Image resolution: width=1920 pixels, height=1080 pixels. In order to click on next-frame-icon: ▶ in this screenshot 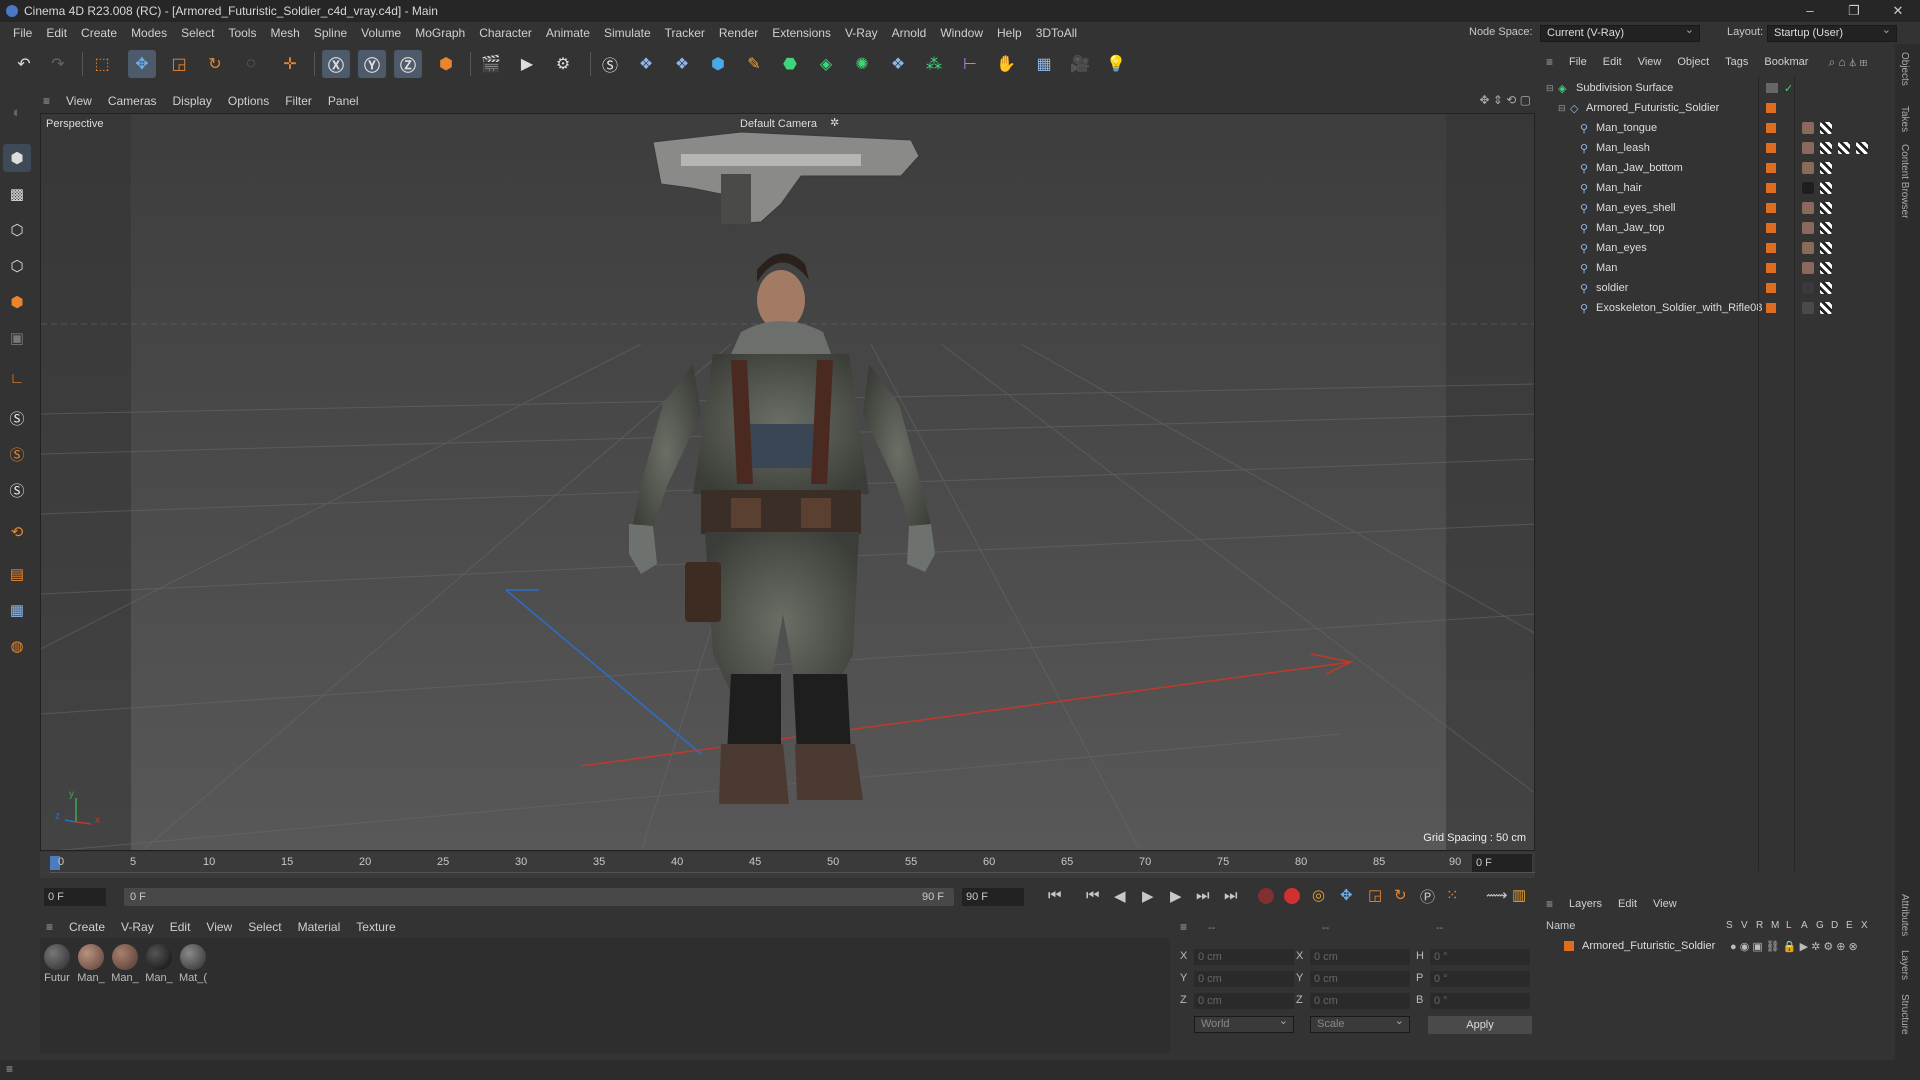, I will do `click(1176, 896)`.